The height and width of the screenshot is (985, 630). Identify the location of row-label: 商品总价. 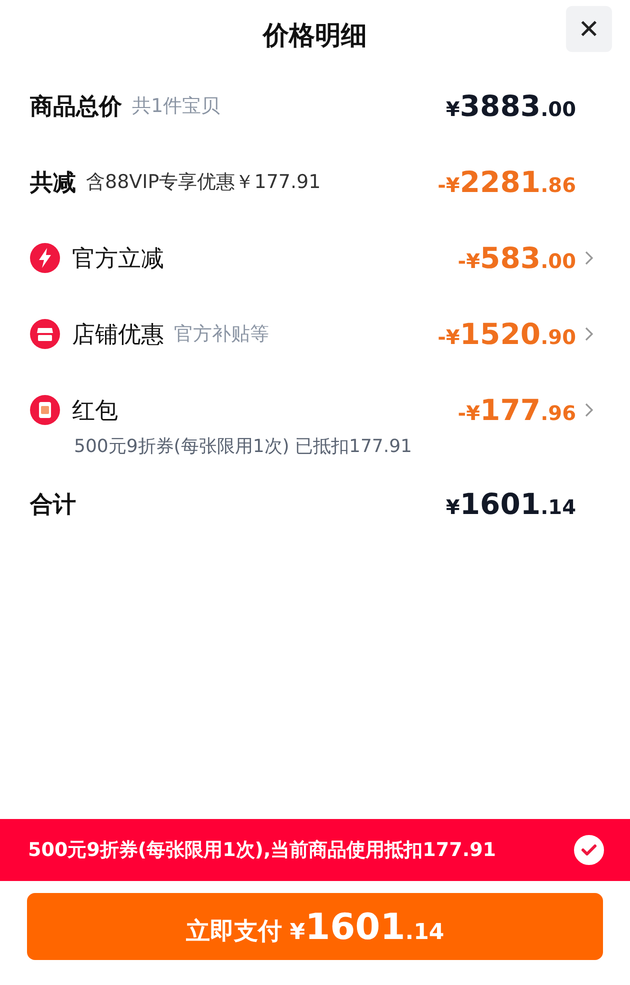
(76, 107).